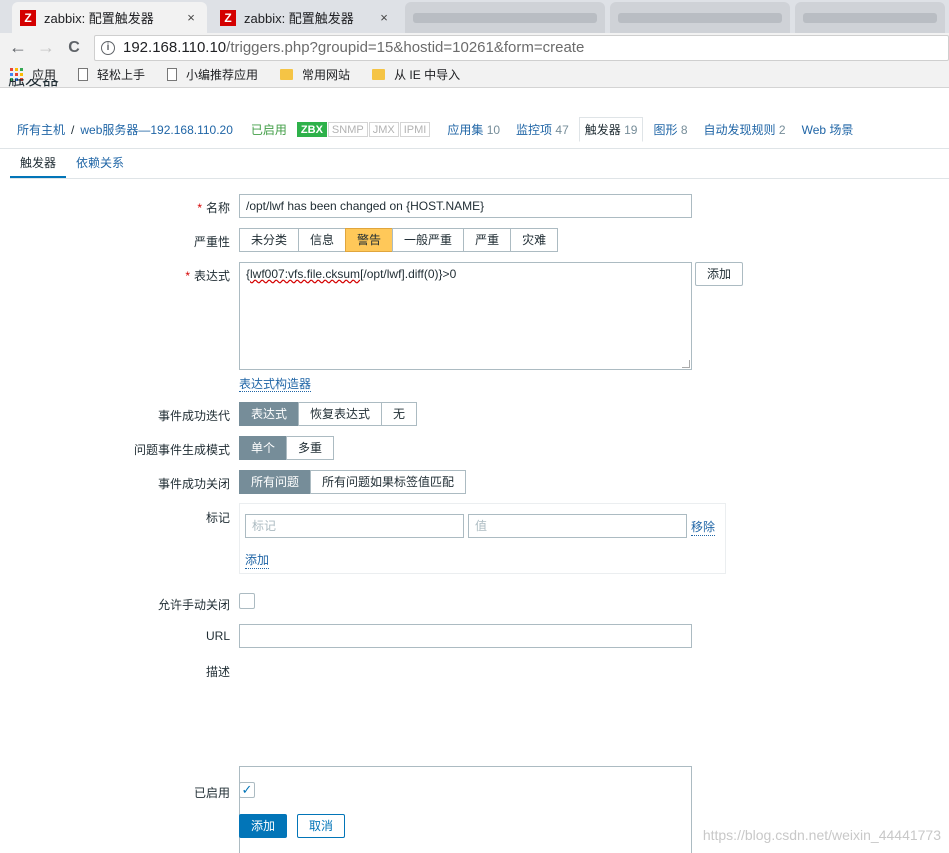 This screenshot has width=949, height=853. Describe the element at coordinates (257, 560) in the screenshot. I see `tag-add-link: 添加` at that location.